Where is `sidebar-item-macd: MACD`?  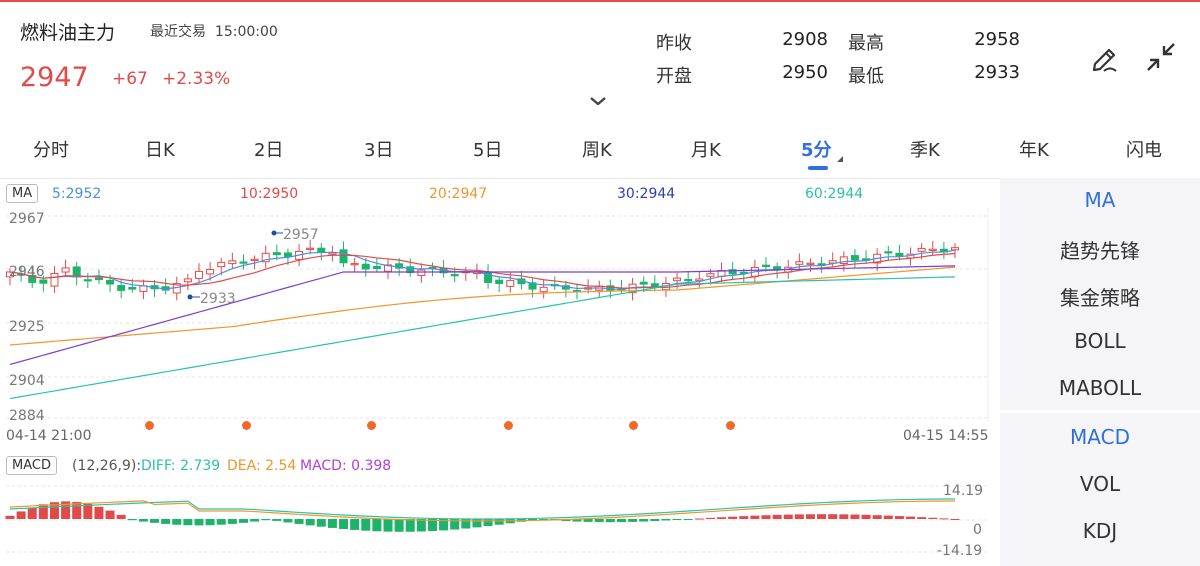 sidebar-item-macd: MACD is located at coordinates (1100, 437).